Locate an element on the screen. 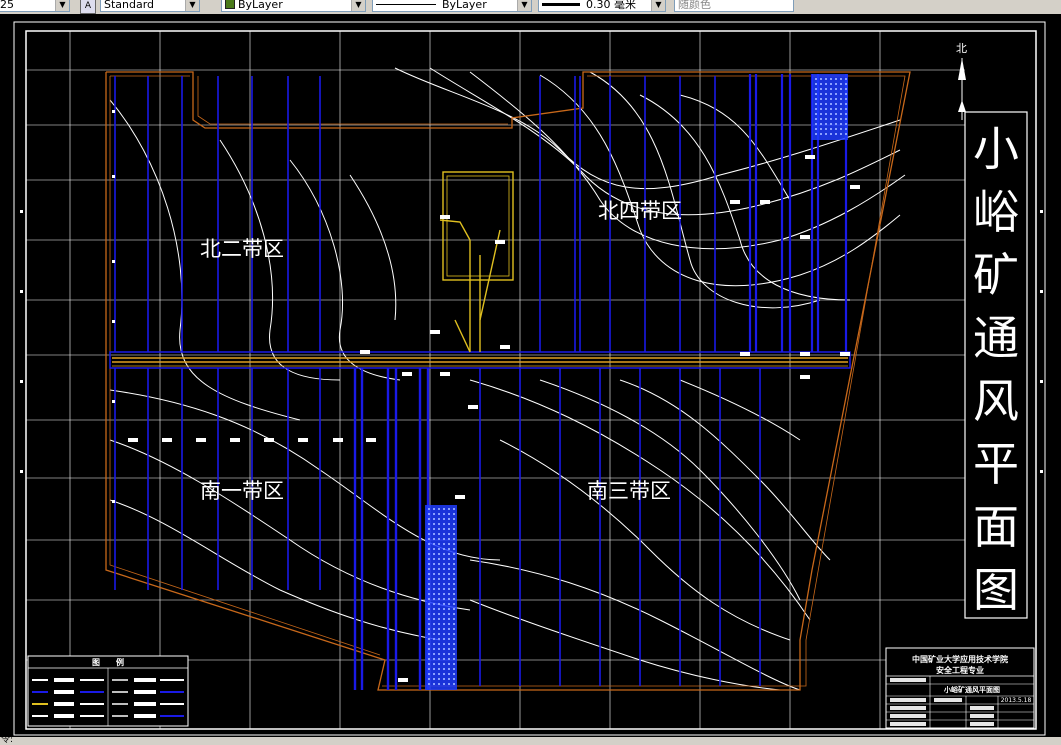 The width and height of the screenshot is (1061, 745). scale-combo: 25 ▼ is located at coordinates (35, 6).